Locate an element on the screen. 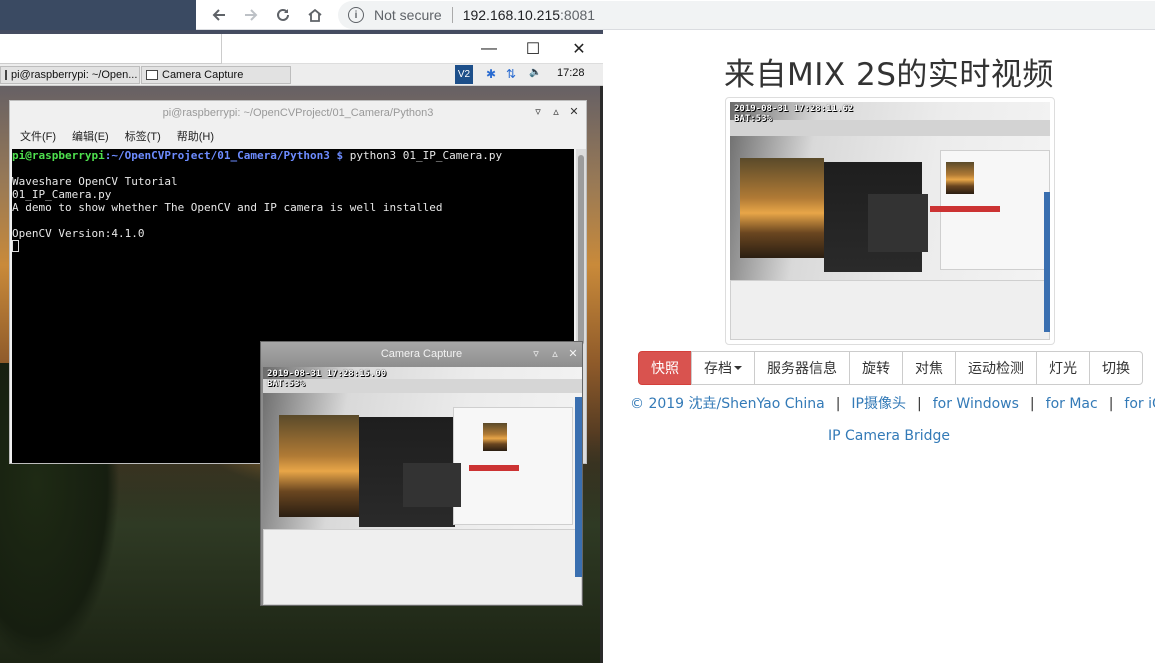  video-thumbnail: 2019-08-31 17:28:11.62 BAT:53% is located at coordinates (890, 221).